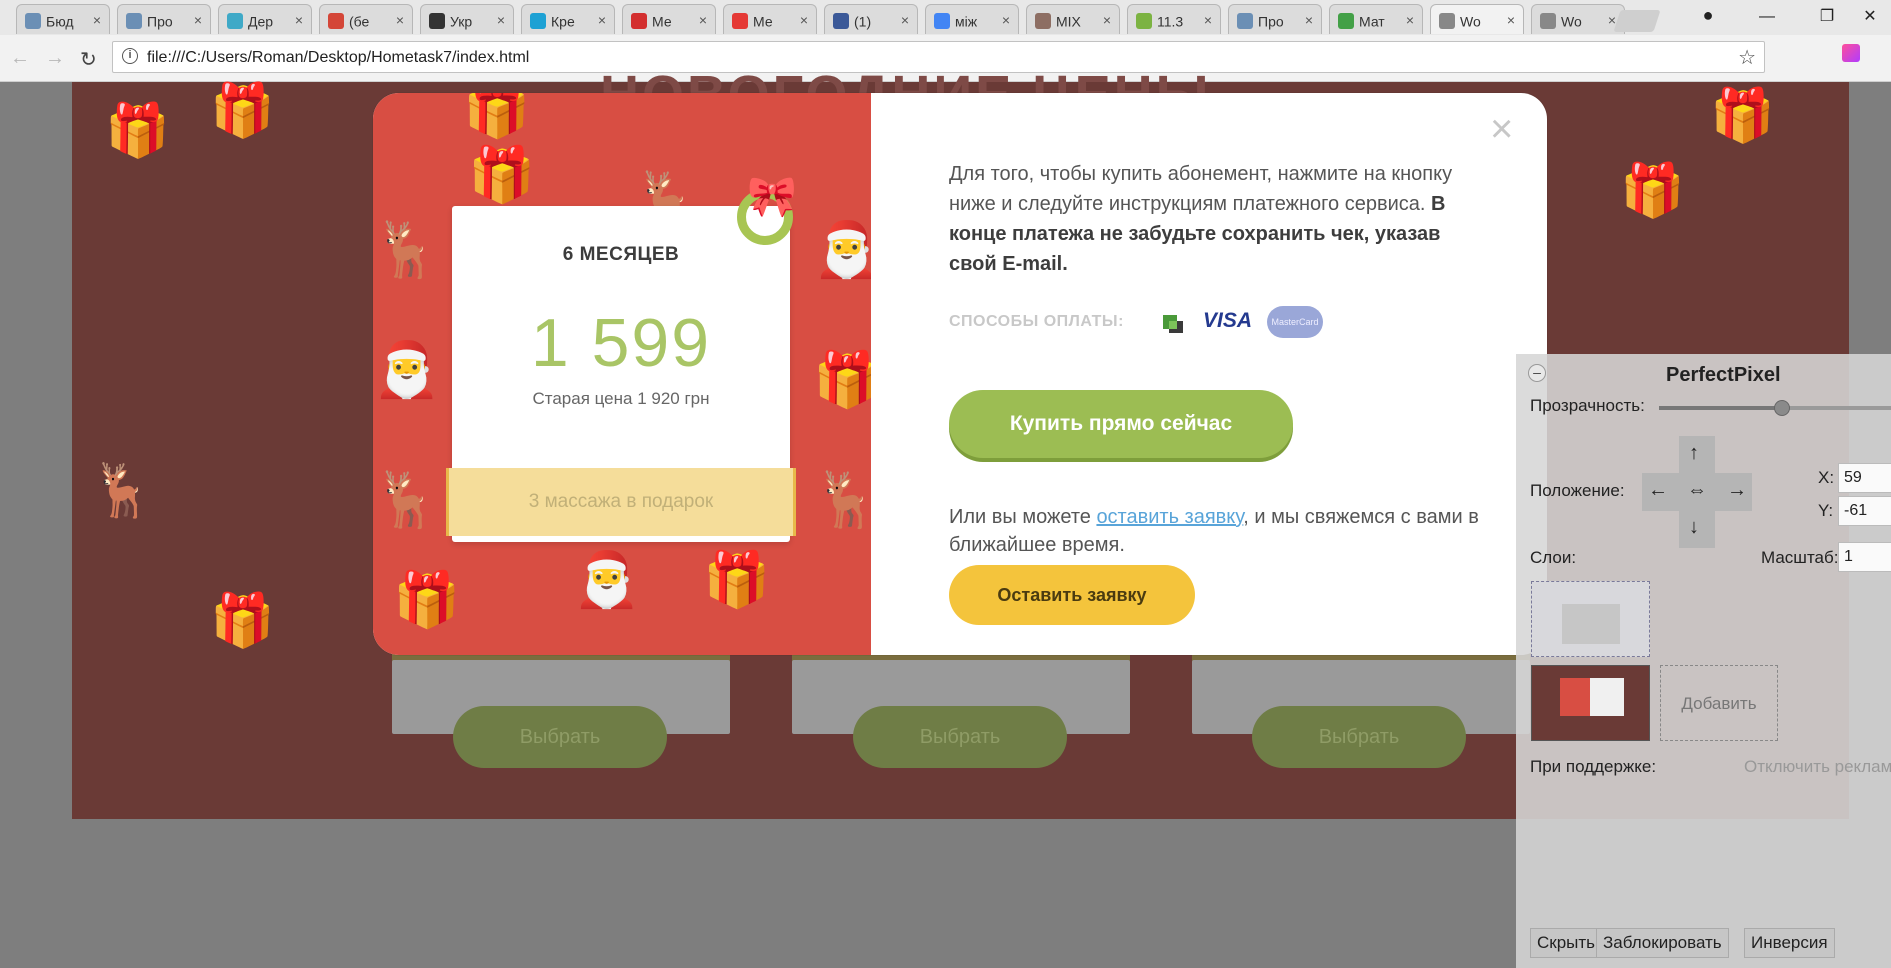 The height and width of the screenshot is (968, 1891). I want to click on minimize-button: —, so click(1767, 17).